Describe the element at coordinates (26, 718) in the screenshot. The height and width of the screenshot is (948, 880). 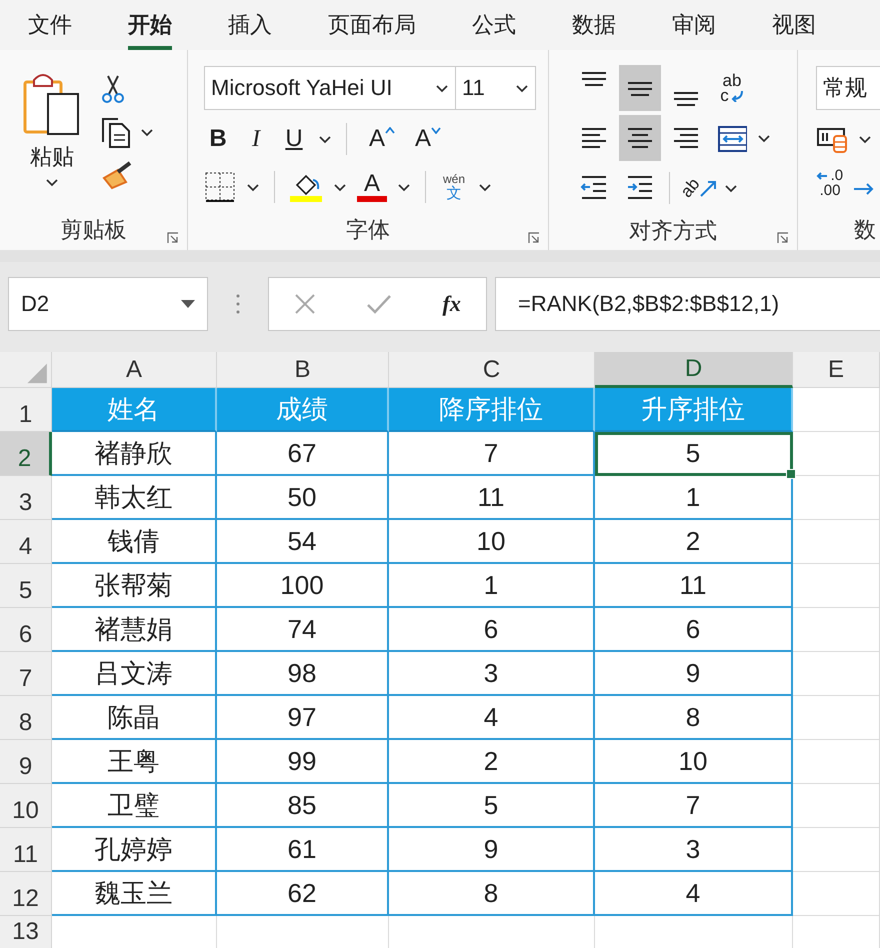
I see `row-header: 8` at that location.